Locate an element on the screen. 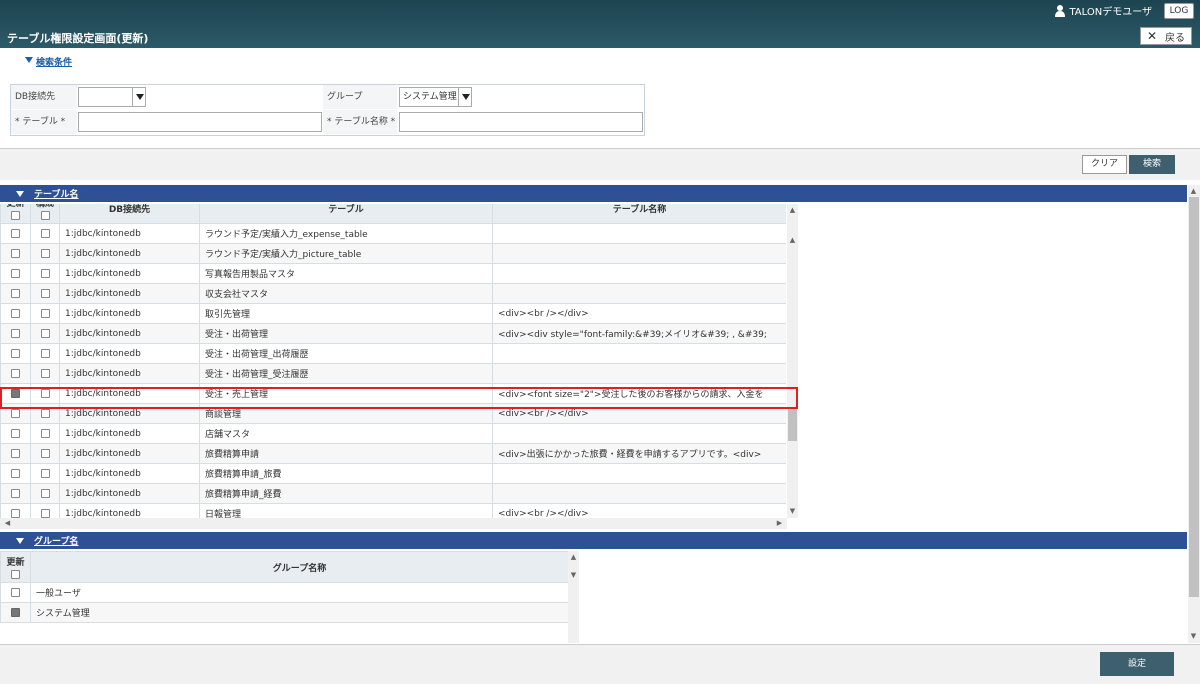 The width and height of the screenshot is (1200, 684). page-scroll-thumb is located at coordinates (1194, 397).